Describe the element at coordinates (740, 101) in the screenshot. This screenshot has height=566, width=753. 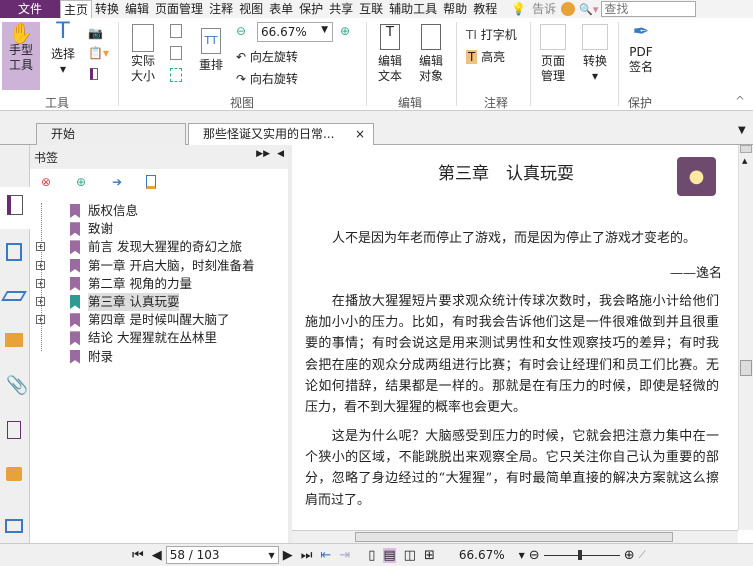
I see `collapse-ribbon-icon: ^` at that location.